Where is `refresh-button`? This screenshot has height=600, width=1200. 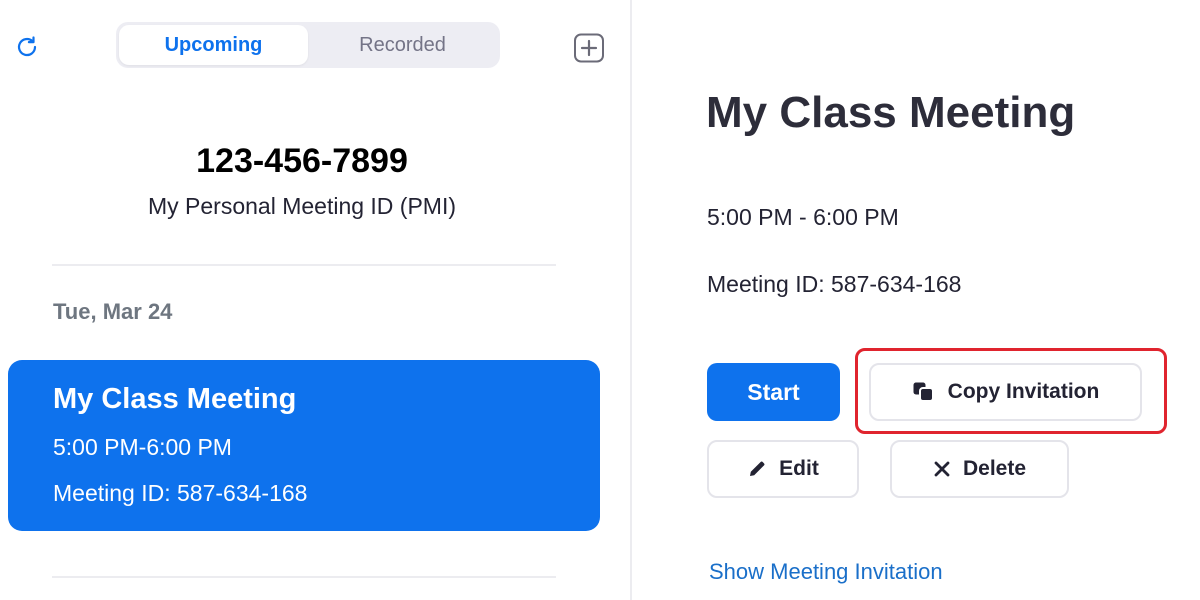 refresh-button is located at coordinates (27, 47).